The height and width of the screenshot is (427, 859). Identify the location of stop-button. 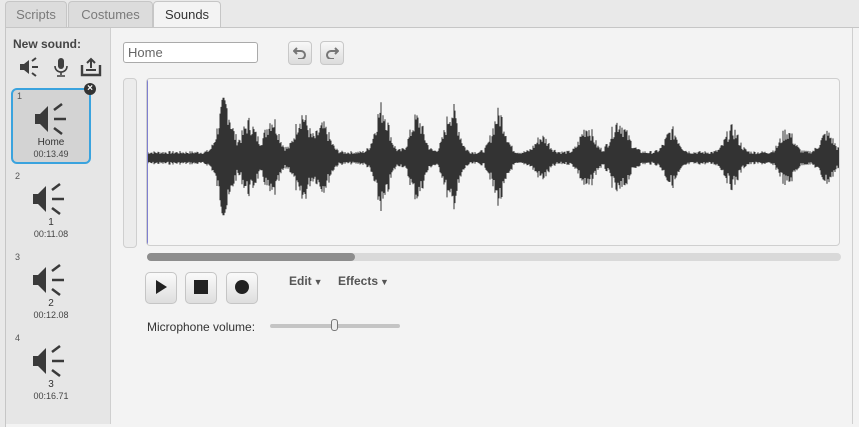
(201, 288).